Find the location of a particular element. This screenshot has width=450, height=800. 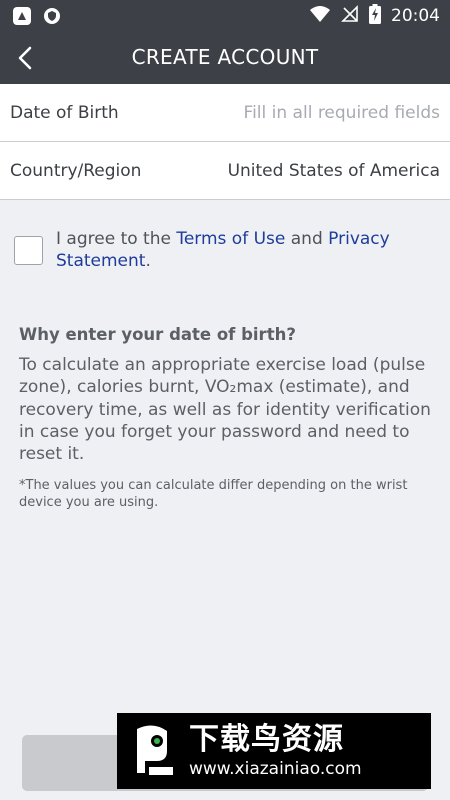

shield-icon is located at coordinates (52, 18).